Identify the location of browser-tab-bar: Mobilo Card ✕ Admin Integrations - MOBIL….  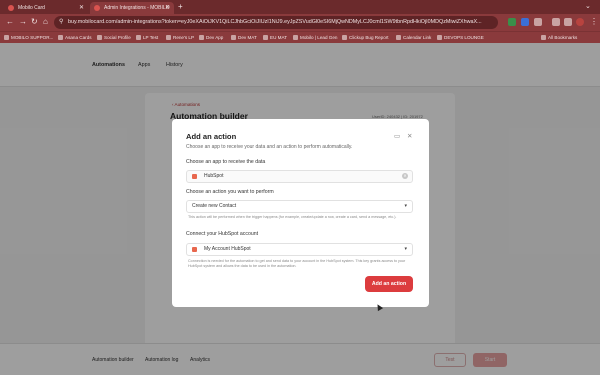
(300, 7).